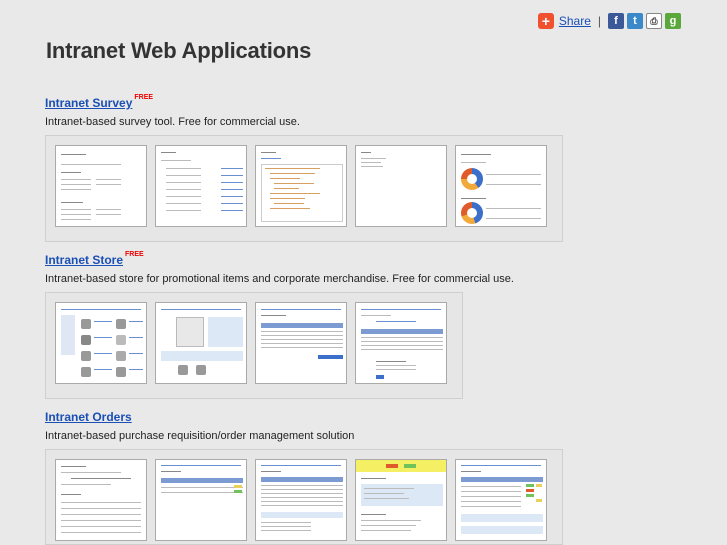 The image size is (727, 545). Describe the element at coordinates (84, 260) in the screenshot. I see `store-link: Intranet Store` at that location.